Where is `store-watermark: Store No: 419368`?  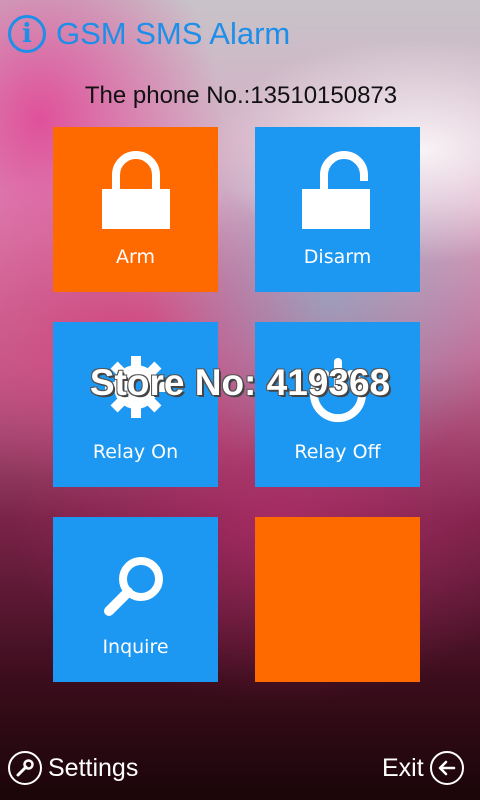
store-watermark: Store No: 419368 is located at coordinates (240, 382).